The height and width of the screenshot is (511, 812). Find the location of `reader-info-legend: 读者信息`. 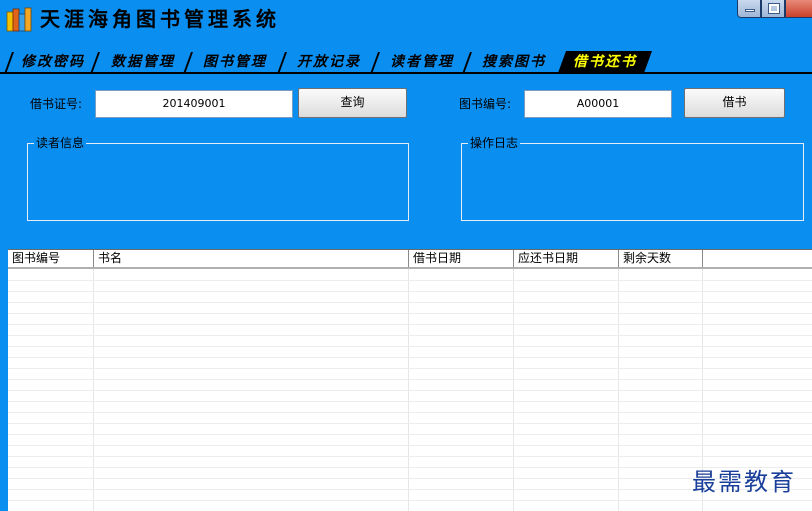

reader-info-legend: 读者信息 is located at coordinates (60, 143).